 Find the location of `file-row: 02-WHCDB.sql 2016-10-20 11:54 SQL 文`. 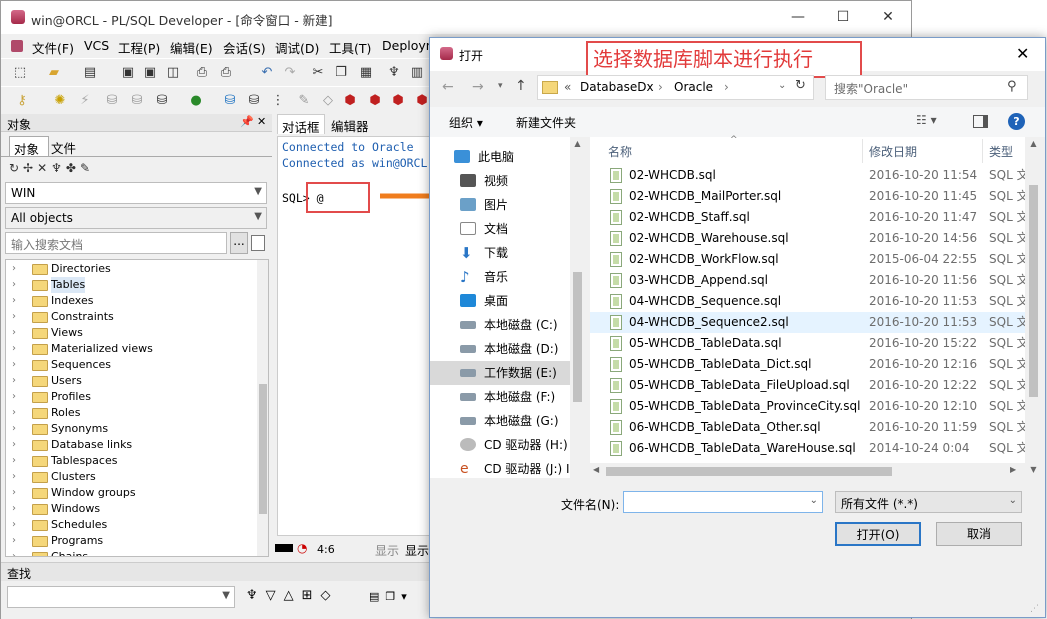

file-row: 02-WHCDB.sql 2016-10-20 11:54 SQL 文 is located at coordinates (809, 175).